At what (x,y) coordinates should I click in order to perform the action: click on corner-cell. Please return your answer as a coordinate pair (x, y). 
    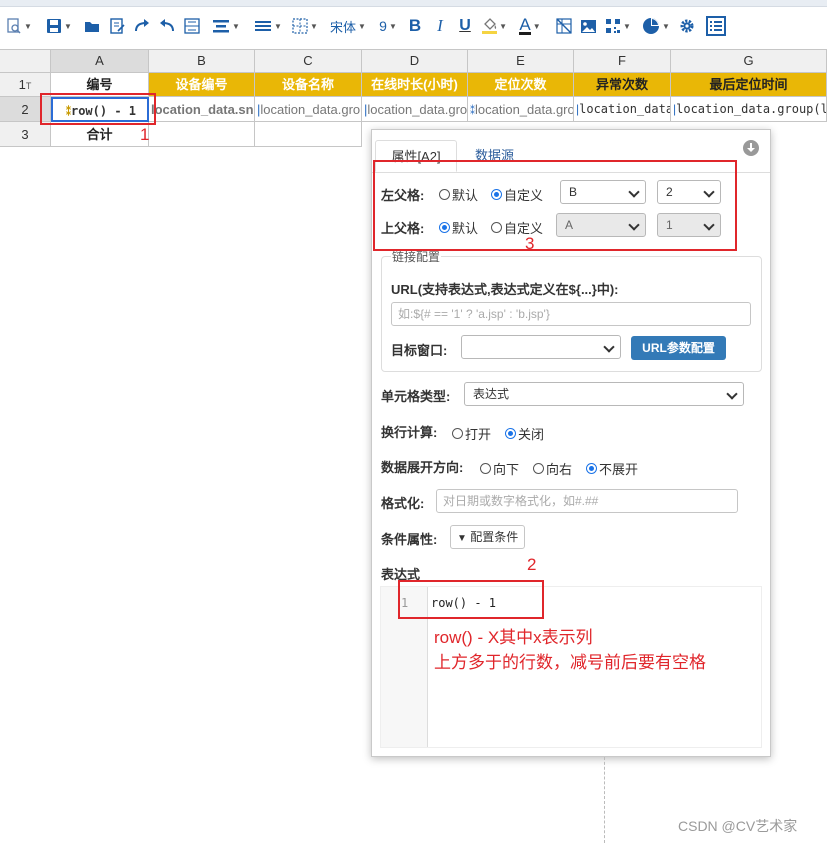
    Looking at the image, I should click on (25, 61).